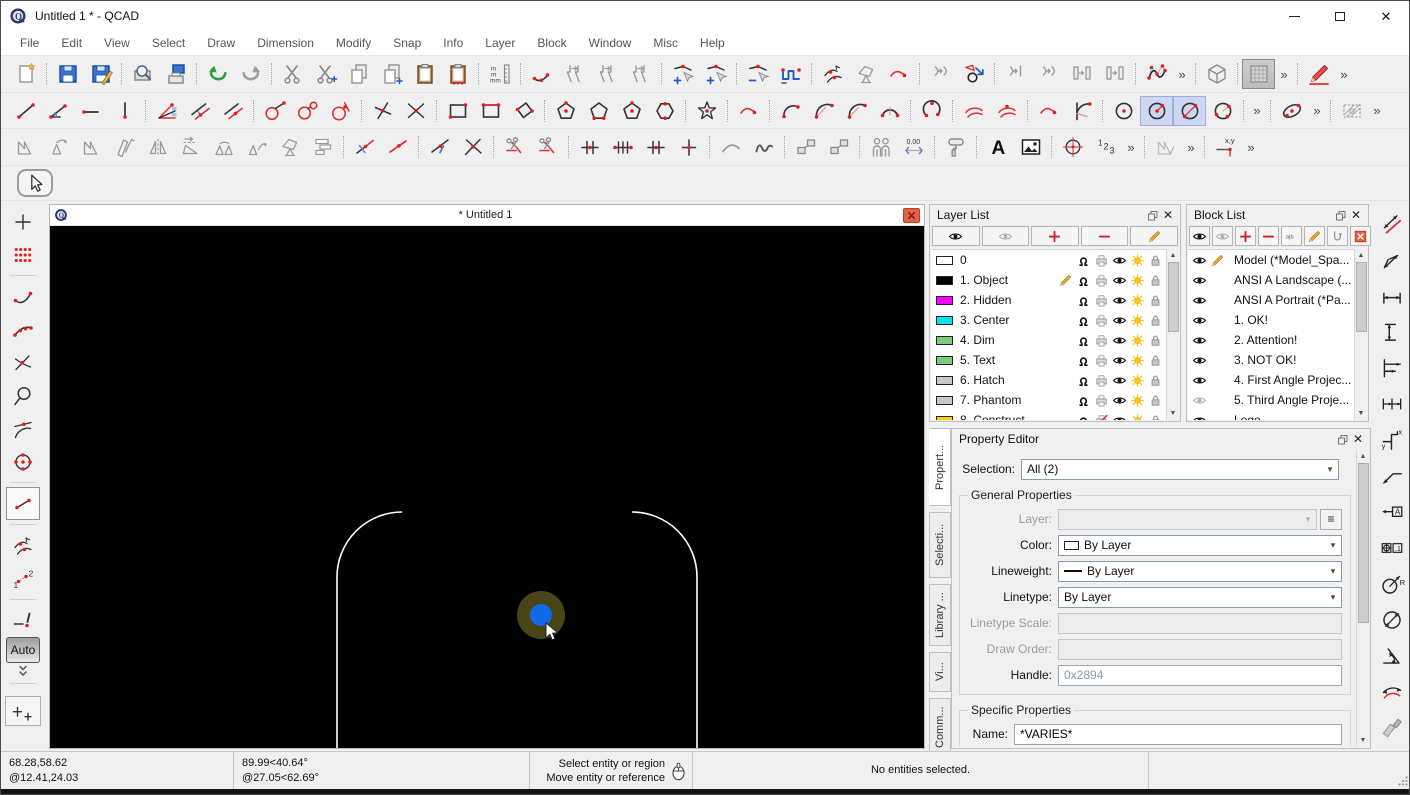  Describe the element at coordinates (763, 147) in the screenshot. I see `freehand-button` at that location.